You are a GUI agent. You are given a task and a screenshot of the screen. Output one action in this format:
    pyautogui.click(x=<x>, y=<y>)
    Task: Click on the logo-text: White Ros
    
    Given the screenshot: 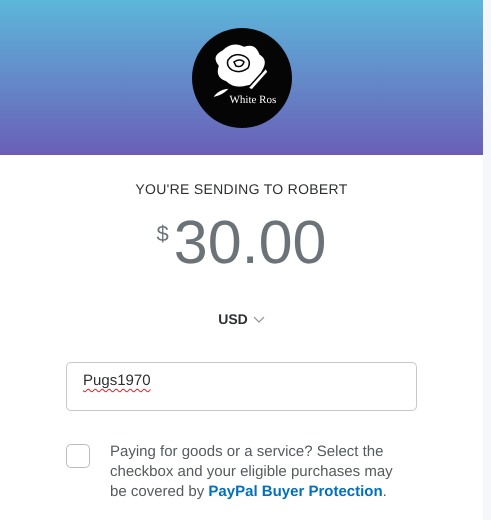 What is the action you would take?
    pyautogui.click(x=253, y=100)
    